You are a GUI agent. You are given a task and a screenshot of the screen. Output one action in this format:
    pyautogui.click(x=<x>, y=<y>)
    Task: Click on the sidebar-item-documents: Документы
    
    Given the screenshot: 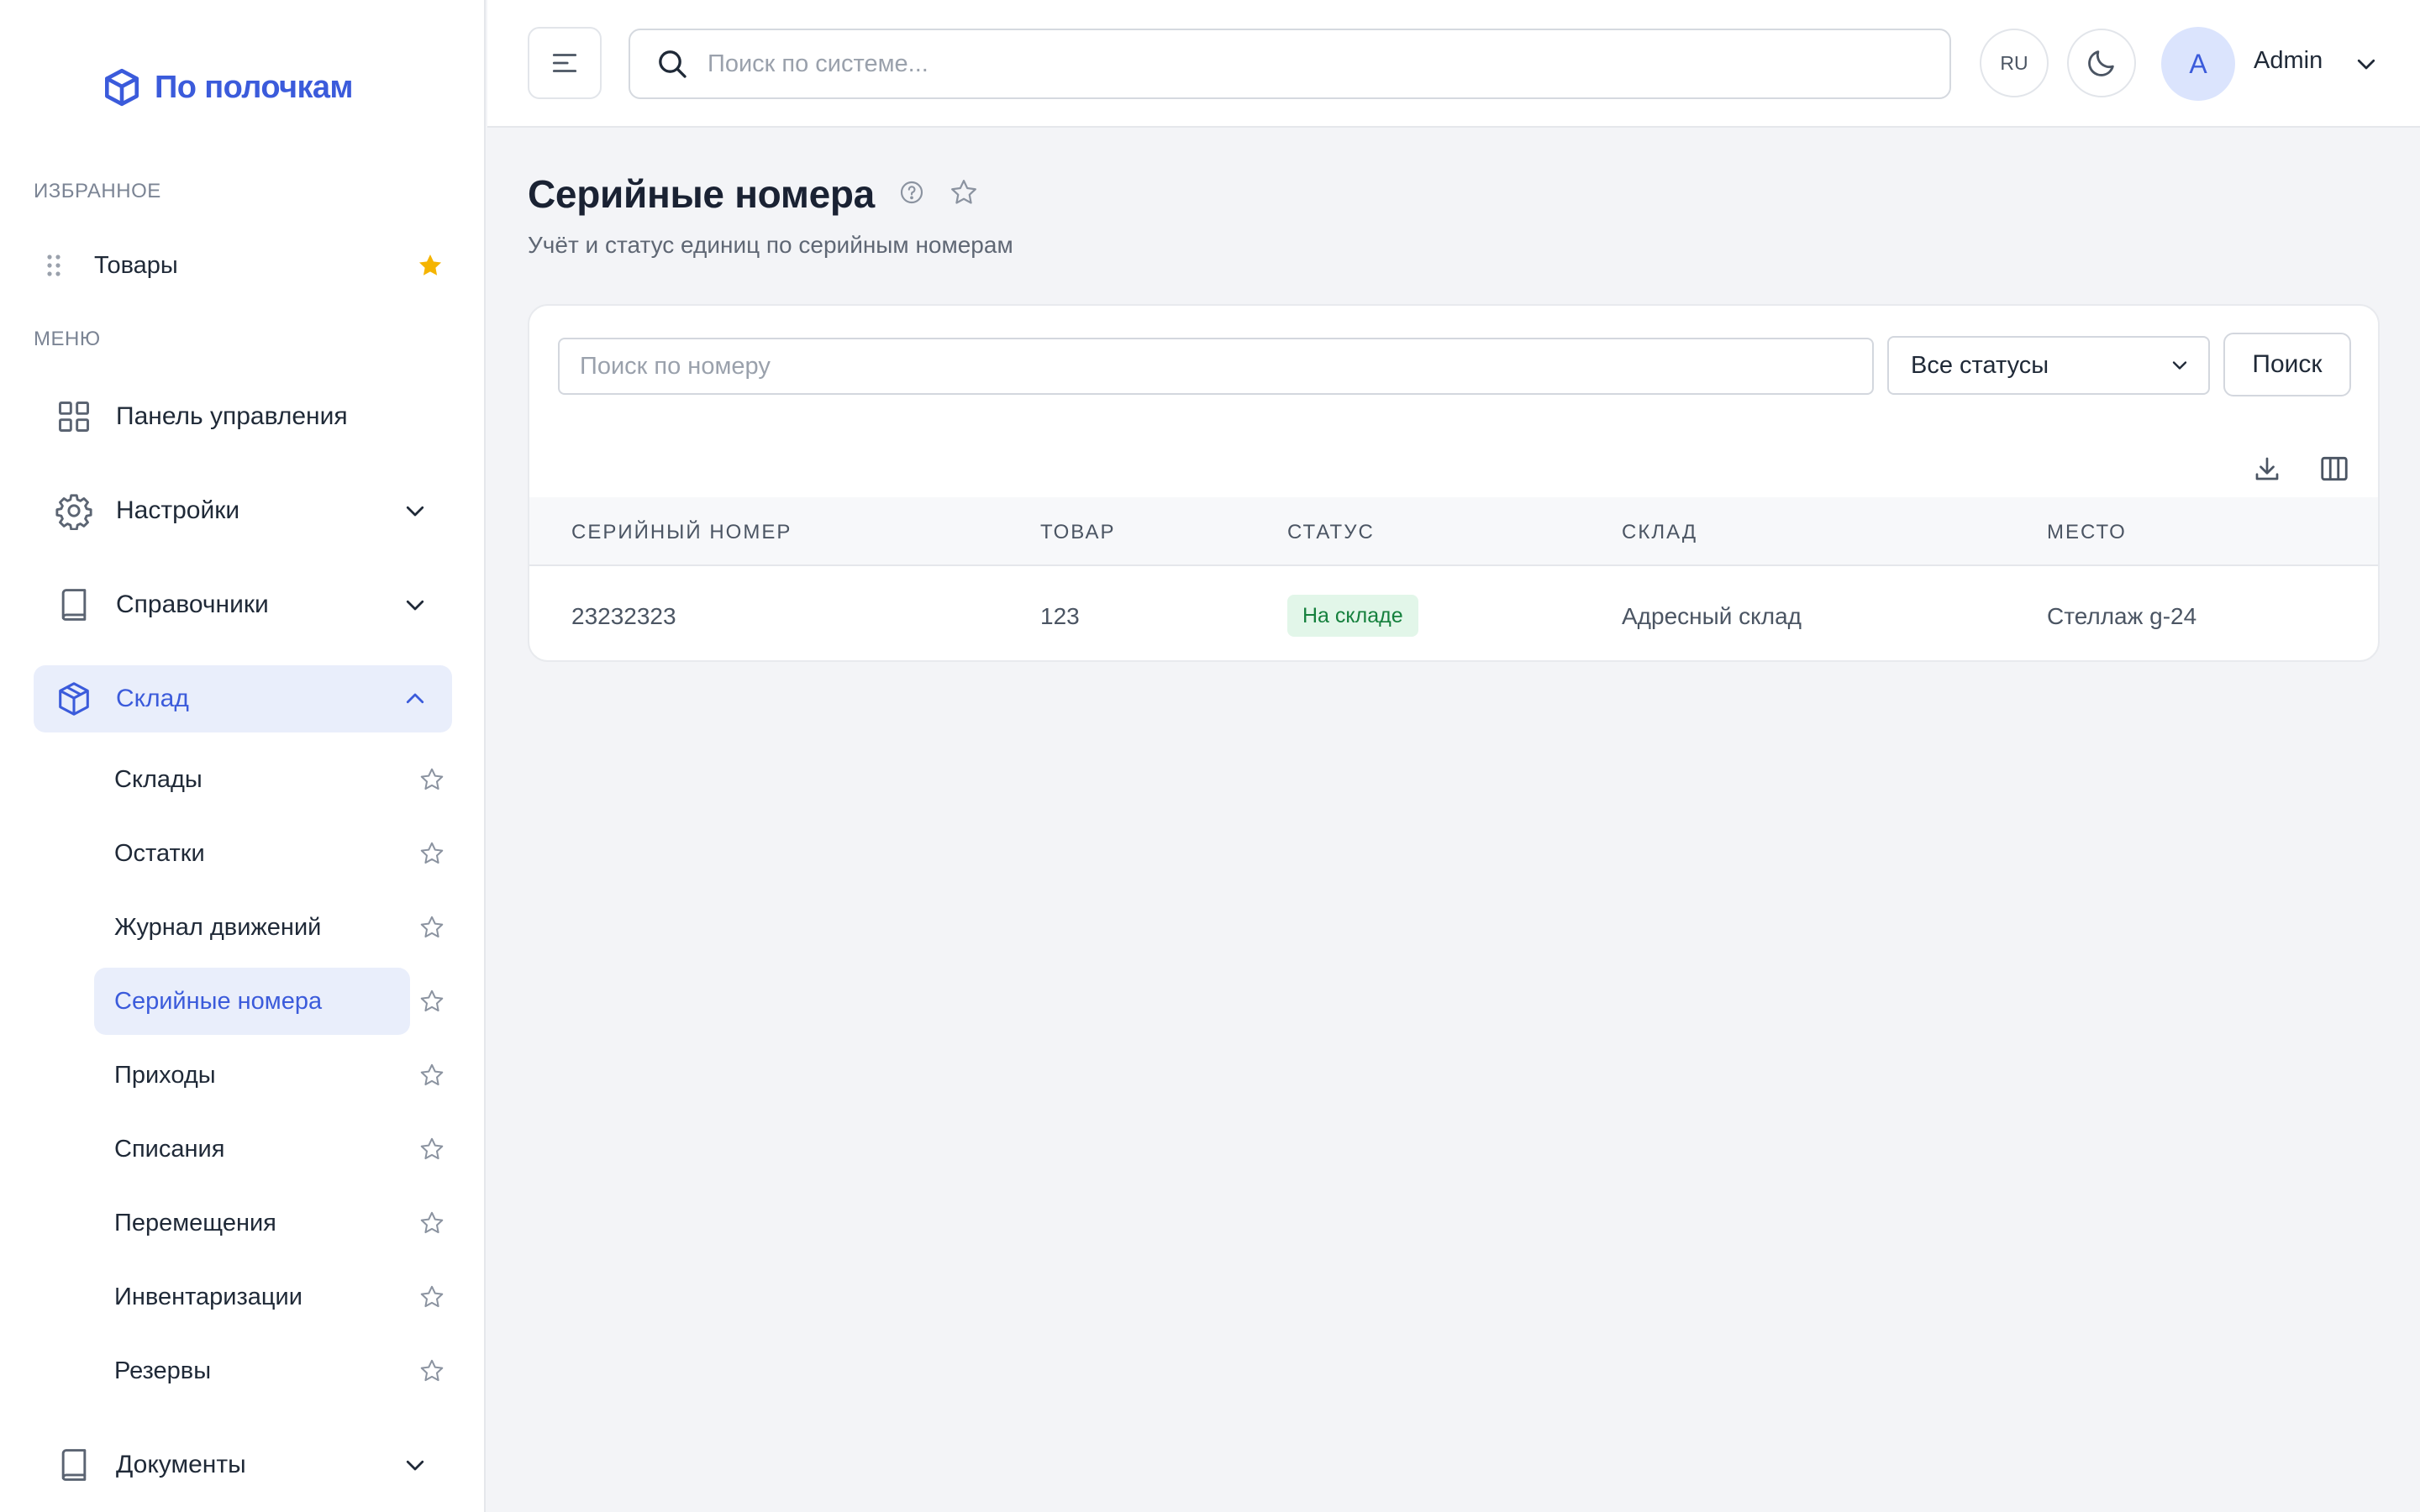 What is the action you would take?
    pyautogui.click(x=243, y=1465)
    